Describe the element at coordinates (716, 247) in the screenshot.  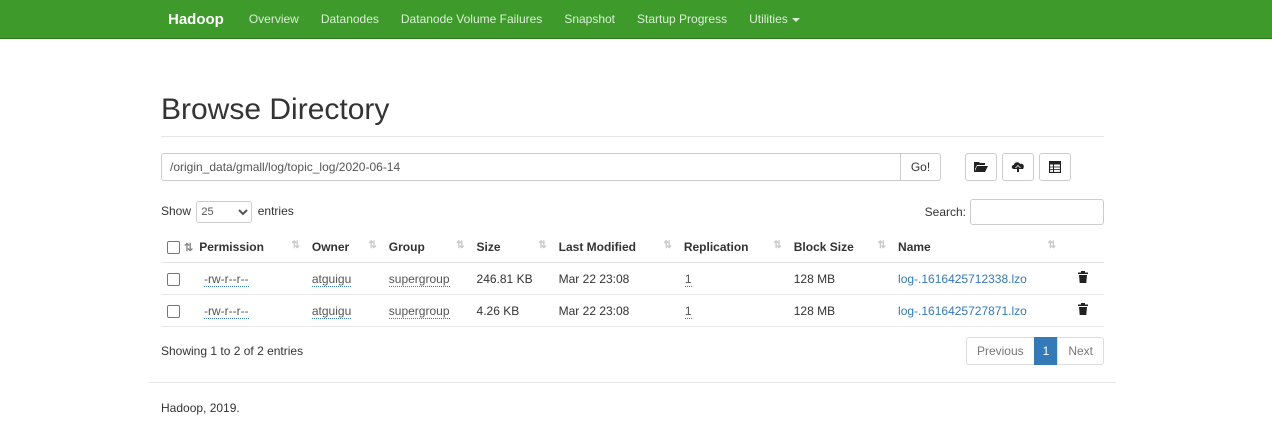
I see `column-replication-label: Replication` at that location.